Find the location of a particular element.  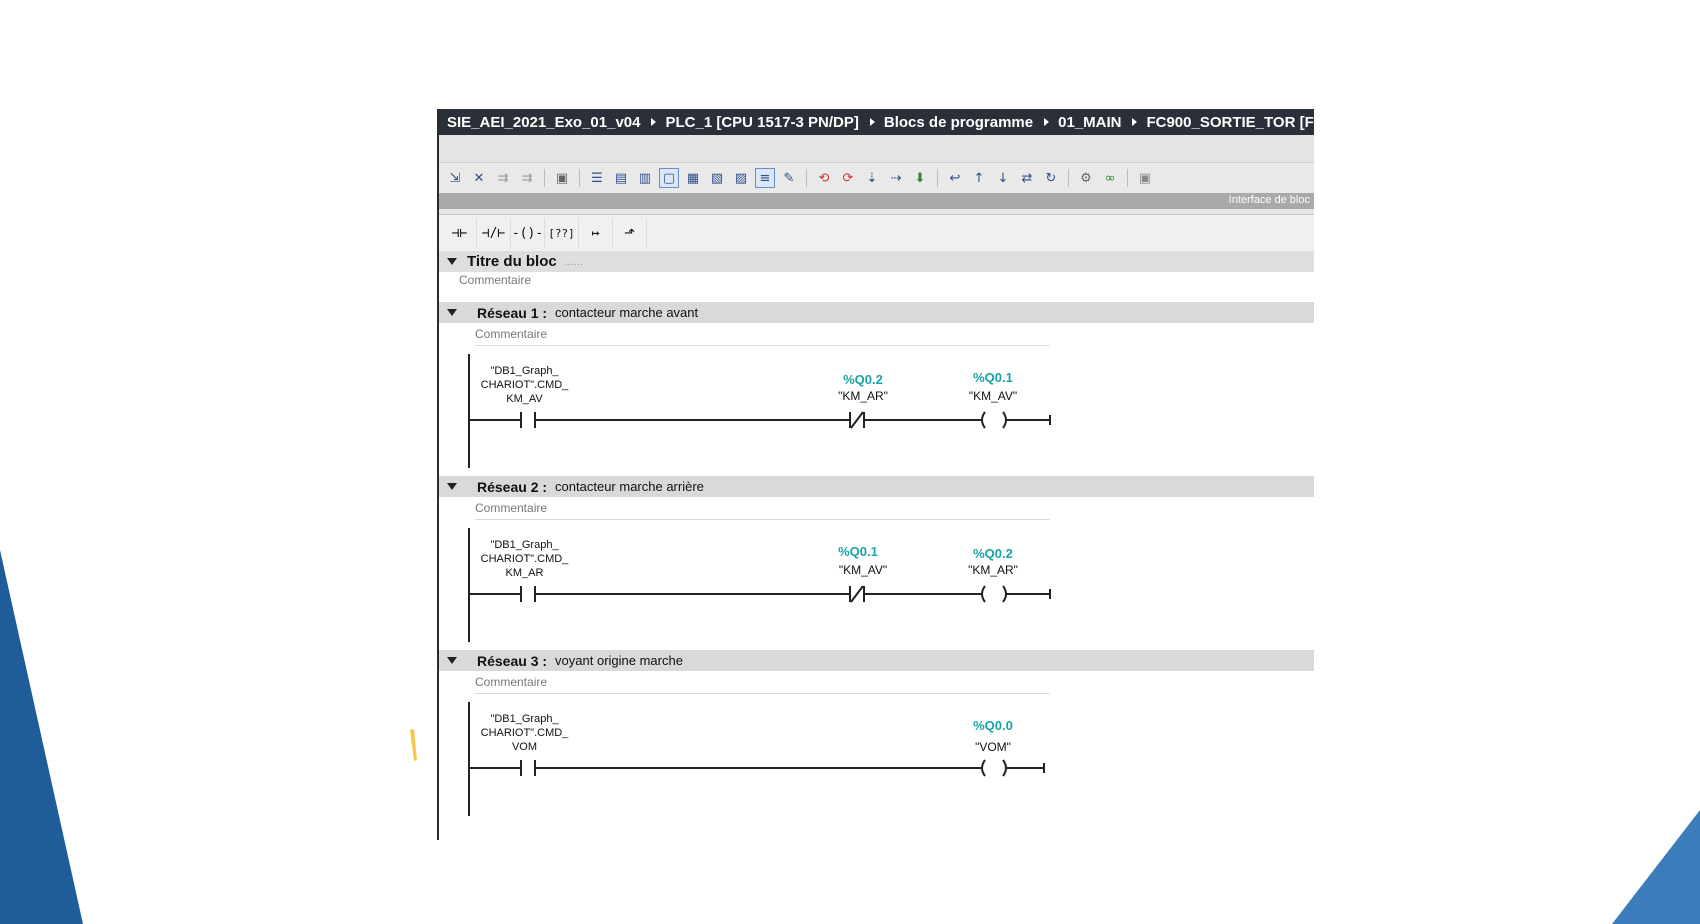

network-header: Réseau 3 : voyant origine marche is located at coordinates (876, 660).